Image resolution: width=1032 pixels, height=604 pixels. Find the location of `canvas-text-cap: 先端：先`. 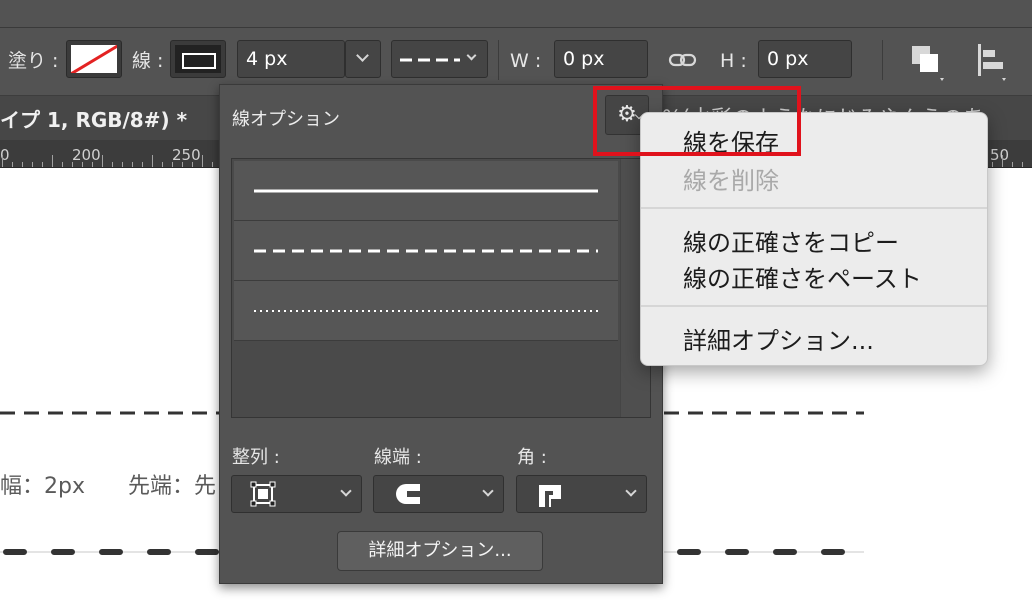

canvas-text-cap: 先端：先 is located at coordinates (172, 486).